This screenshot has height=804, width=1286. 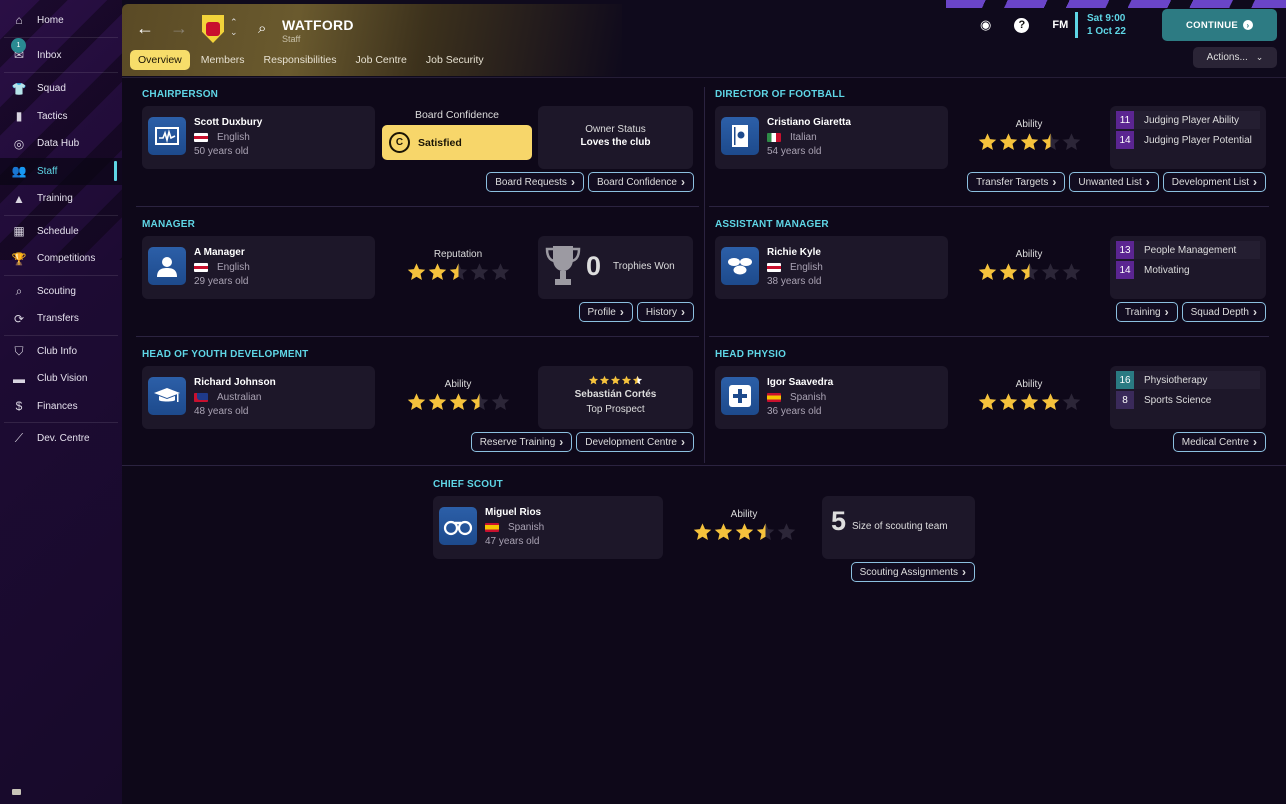 I want to click on sidebar-item-scouting: ⌕ Scouting, so click(x=61, y=292).